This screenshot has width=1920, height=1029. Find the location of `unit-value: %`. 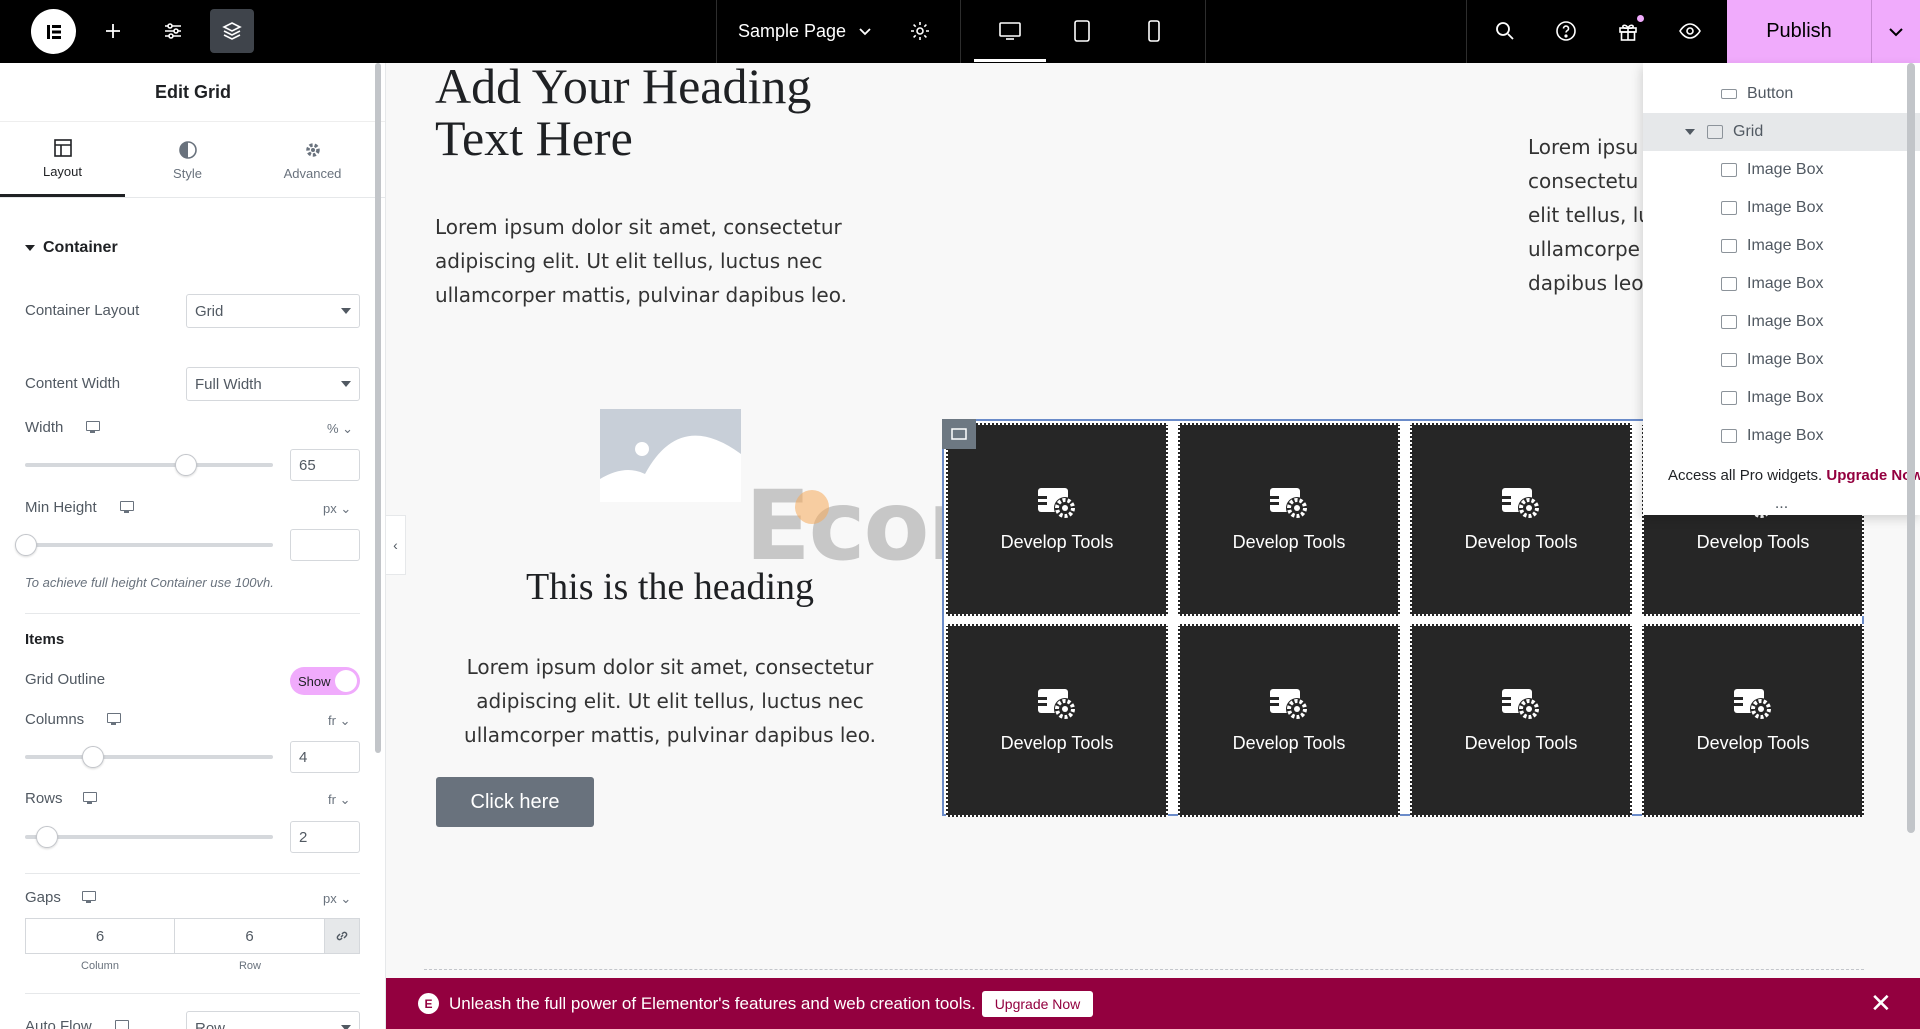

unit-value: % is located at coordinates (333, 428).